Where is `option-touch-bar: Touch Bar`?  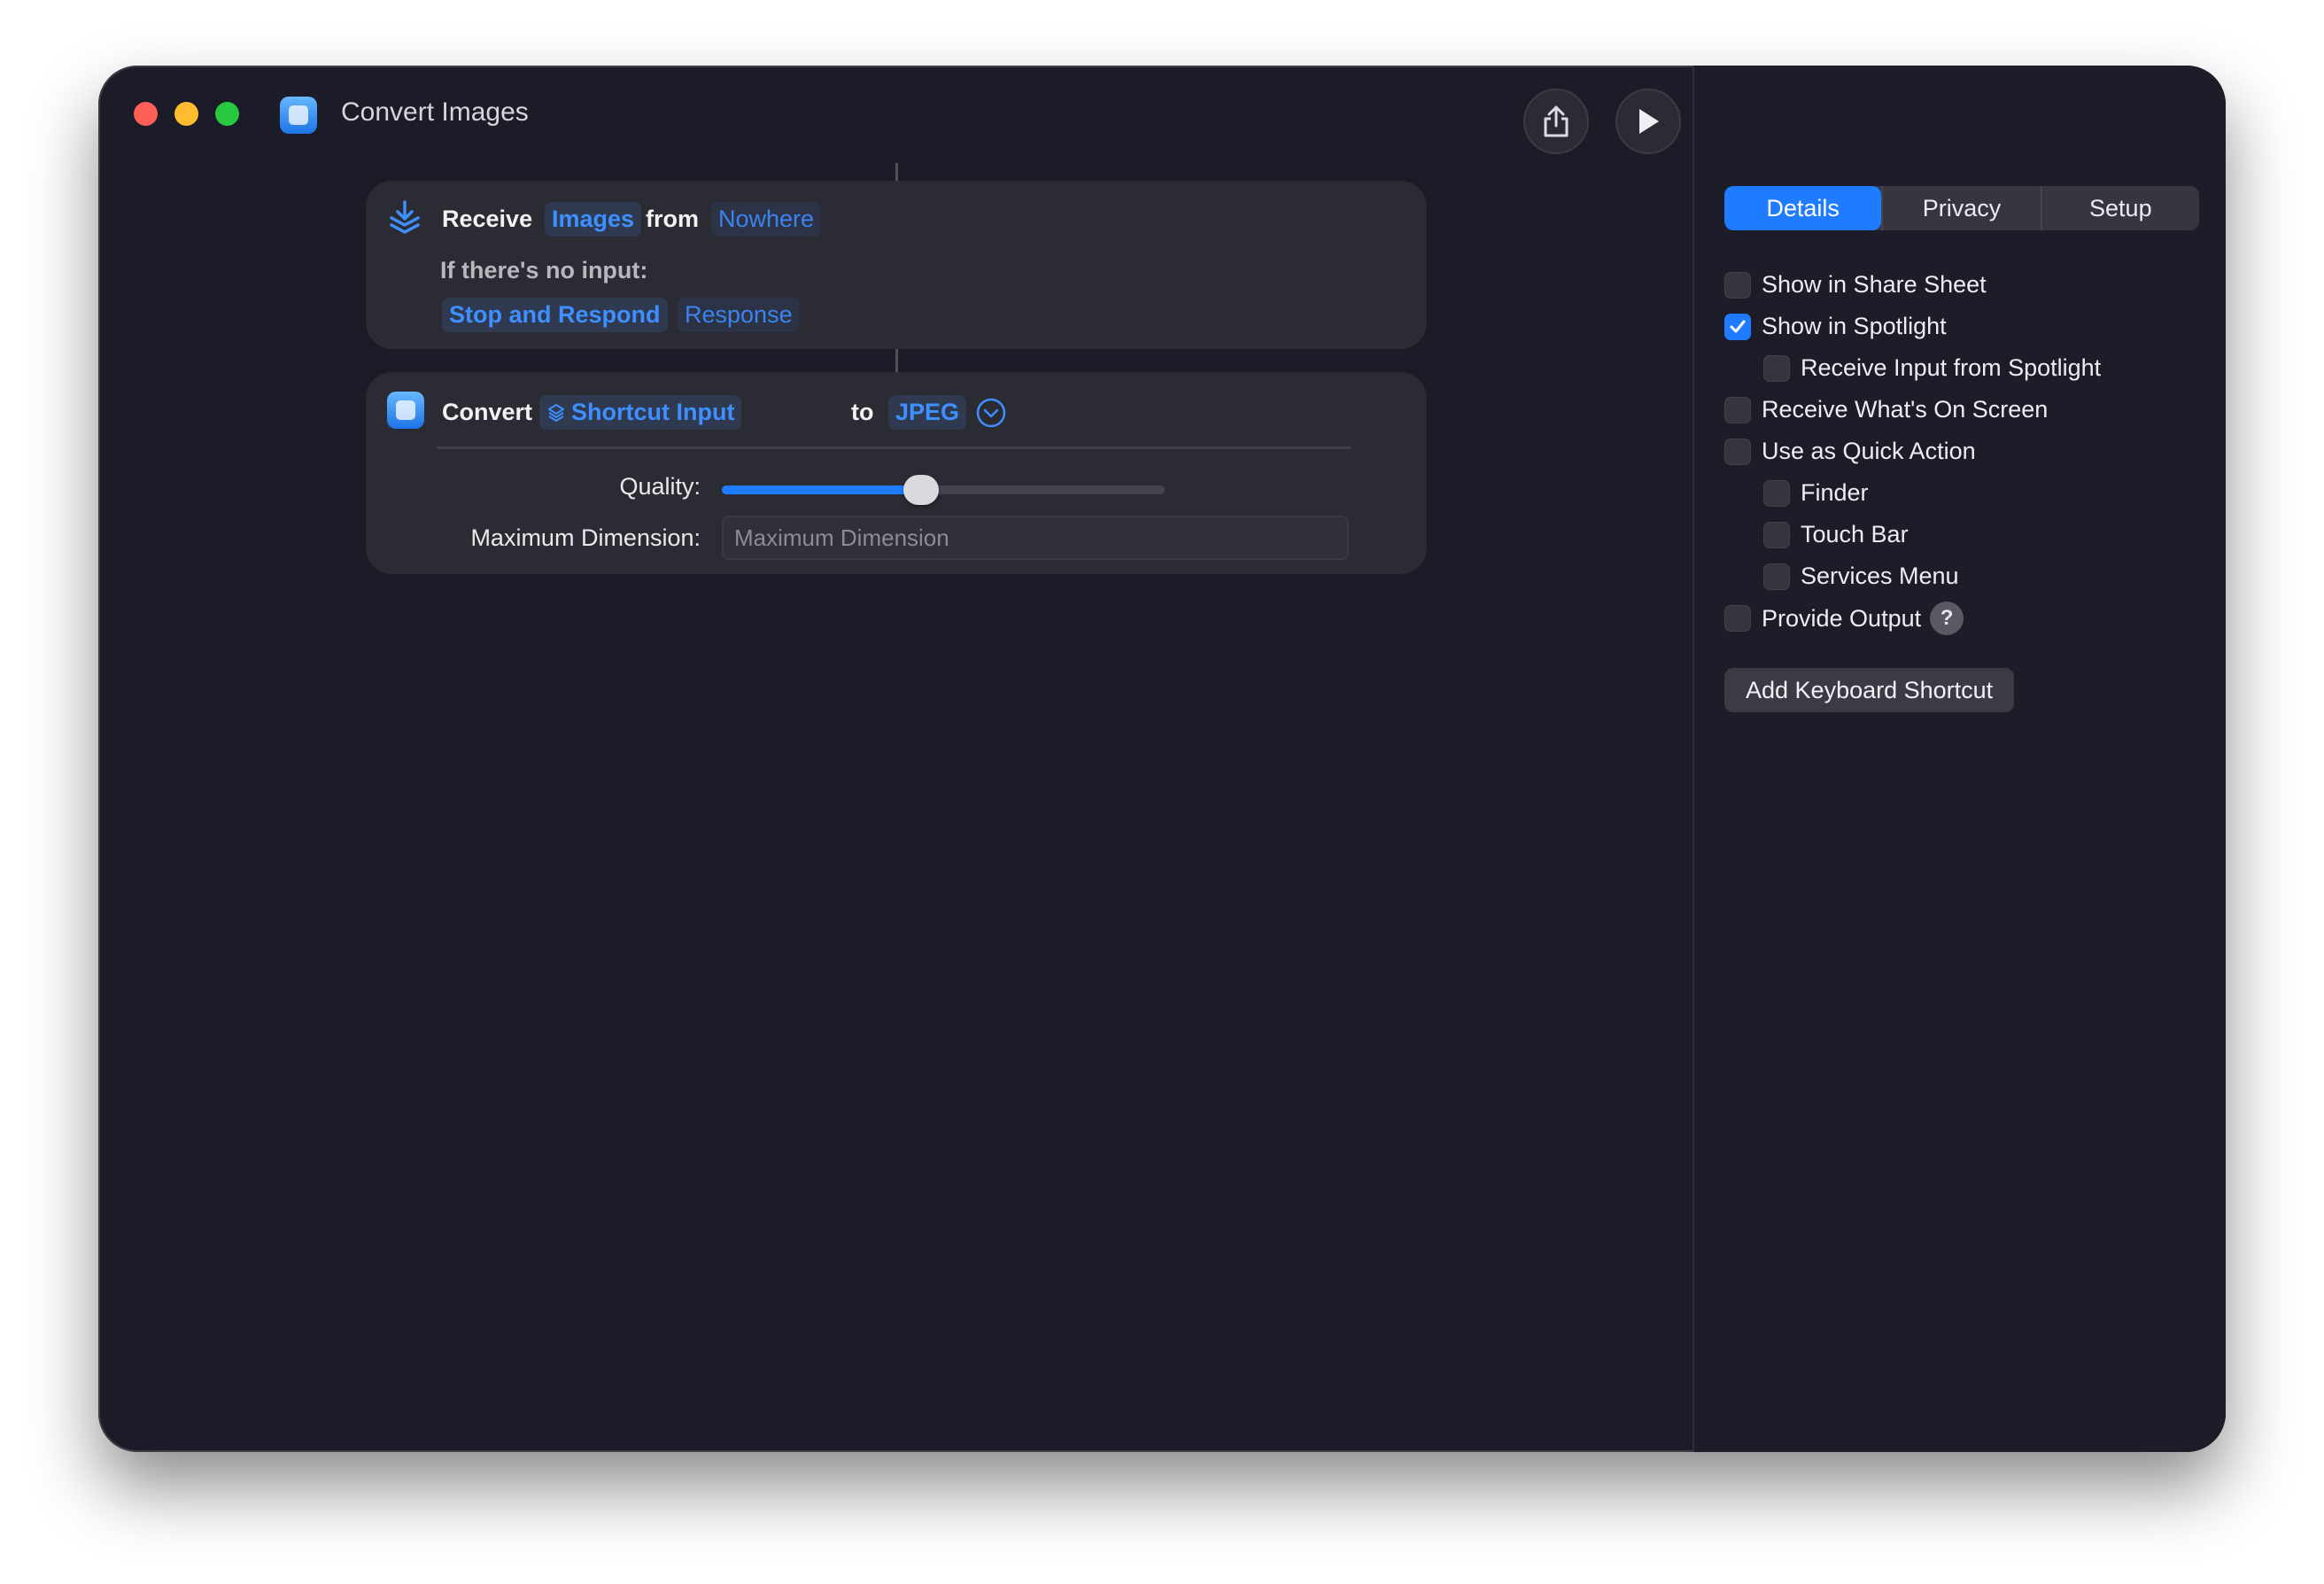
option-touch-bar: Touch Bar is located at coordinates (1836, 535).